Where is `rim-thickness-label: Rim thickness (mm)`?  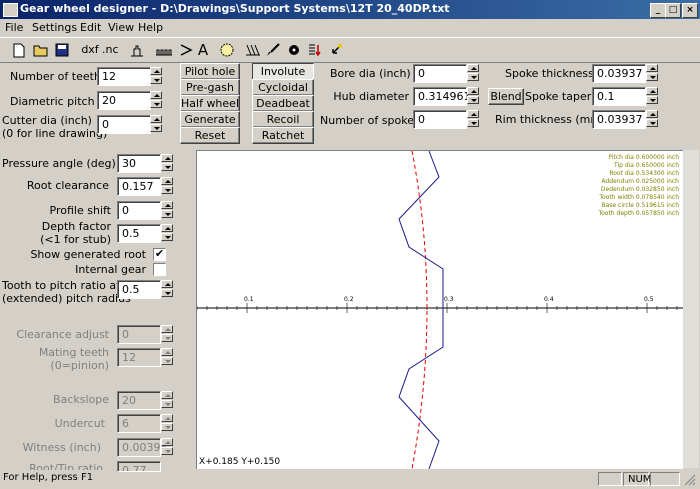 rim-thickness-label: Rim thickness (mm) is located at coordinates (550, 119).